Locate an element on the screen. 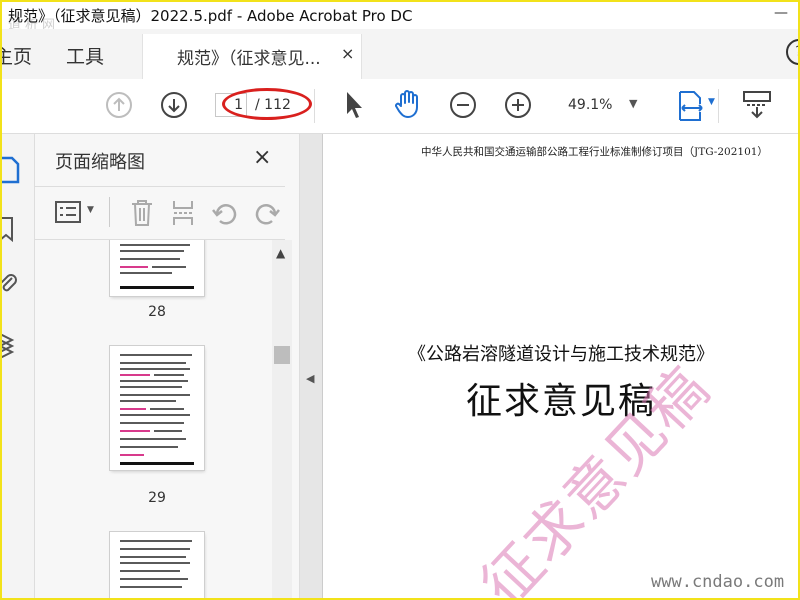 This screenshot has height=600, width=800. document-tab: 规范》（征求意见... × is located at coordinates (252, 57).